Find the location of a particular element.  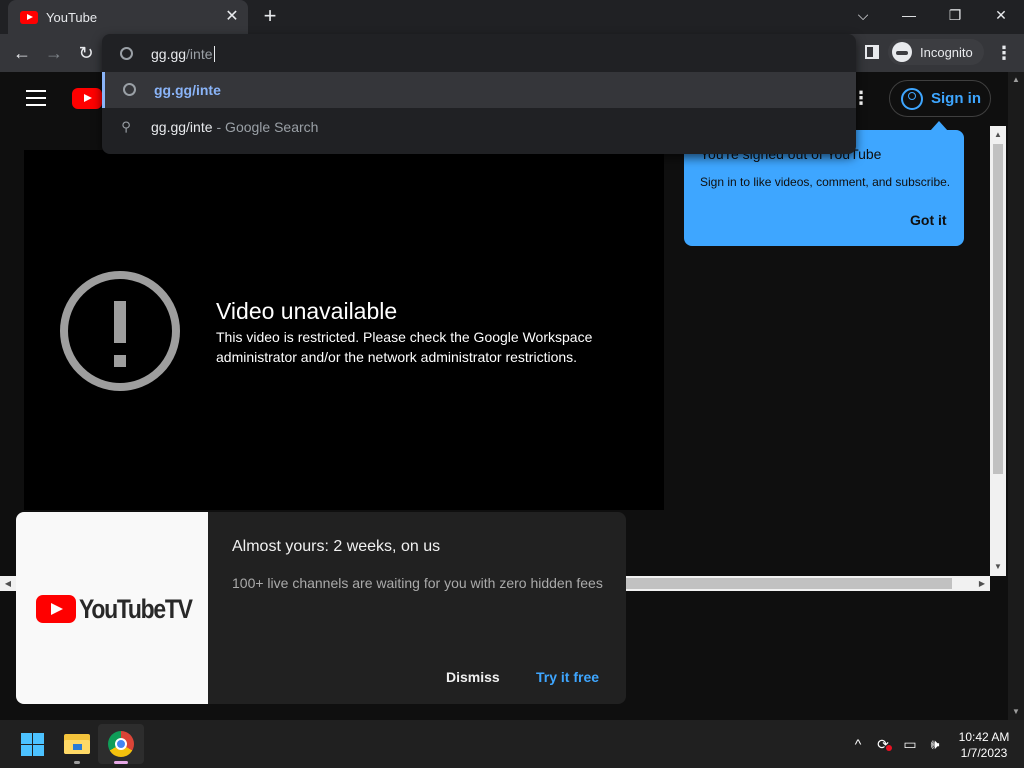

forward-button: → is located at coordinates (54, 53).